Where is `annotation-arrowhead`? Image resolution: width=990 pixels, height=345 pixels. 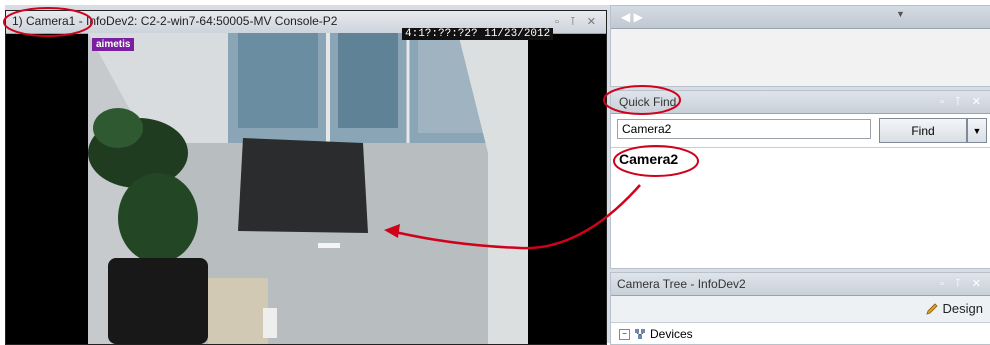 annotation-arrowhead is located at coordinates (392, 231).